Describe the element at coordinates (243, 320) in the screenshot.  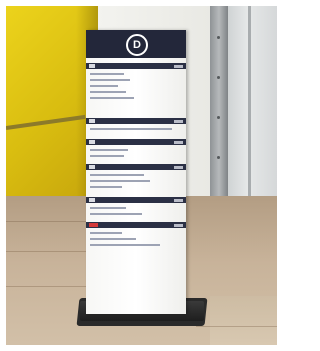
I see `floor-right` at that location.